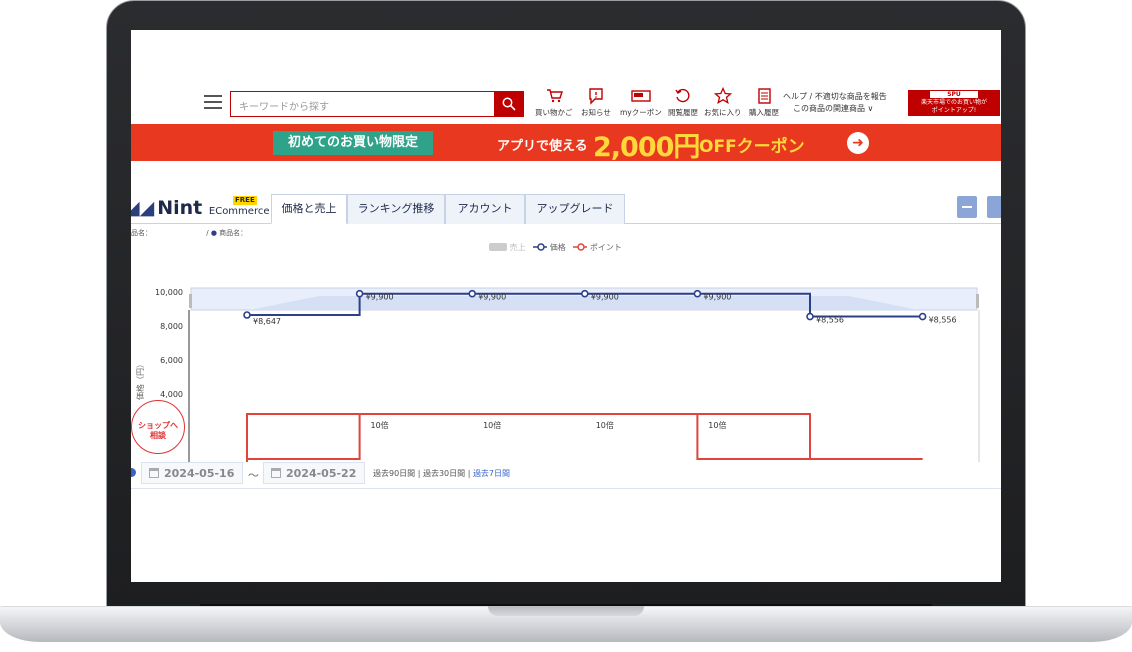  Describe the element at coordinates (396, 209) in the screenshot. I see `tab-ranking: ランキング推移` at that location.